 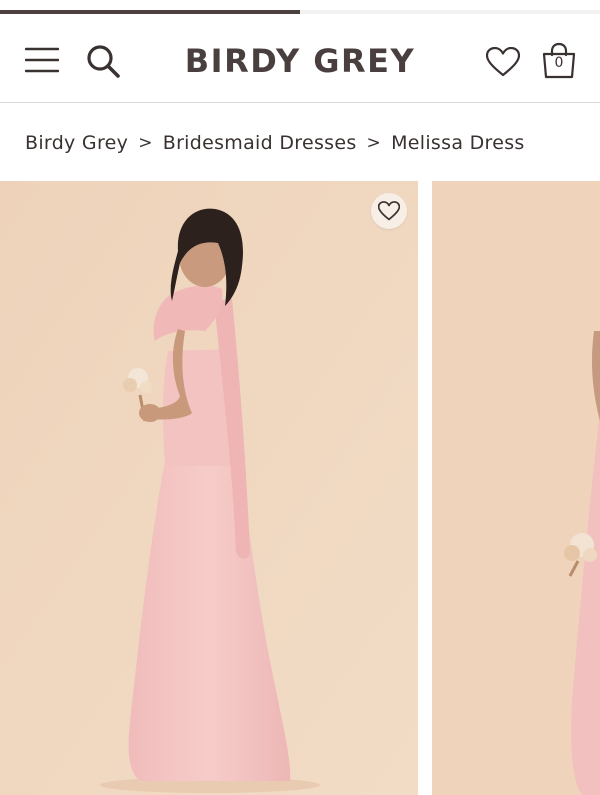 I want to click on add-to-favorites-button, so click(x=389, y=211).